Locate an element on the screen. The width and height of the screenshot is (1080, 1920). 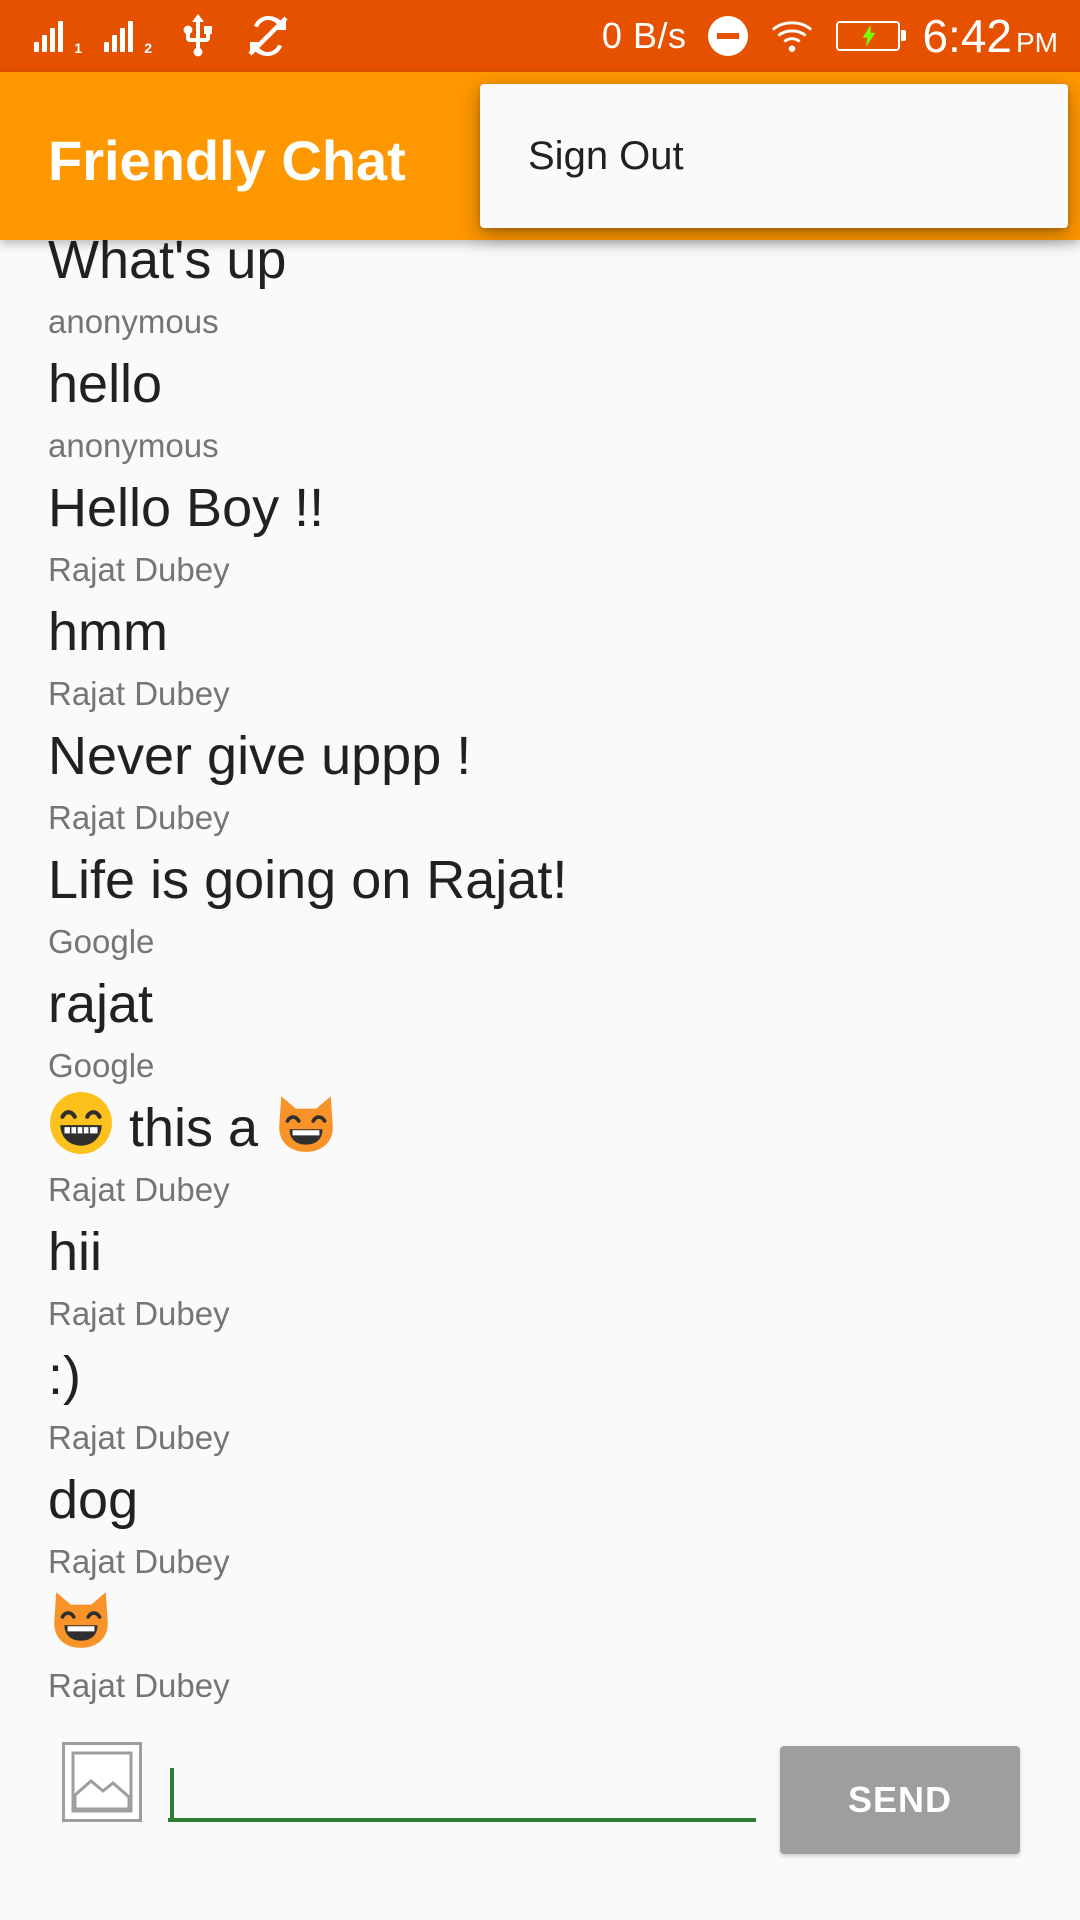
battery-charging-icon is located at coordinates (871, 36).